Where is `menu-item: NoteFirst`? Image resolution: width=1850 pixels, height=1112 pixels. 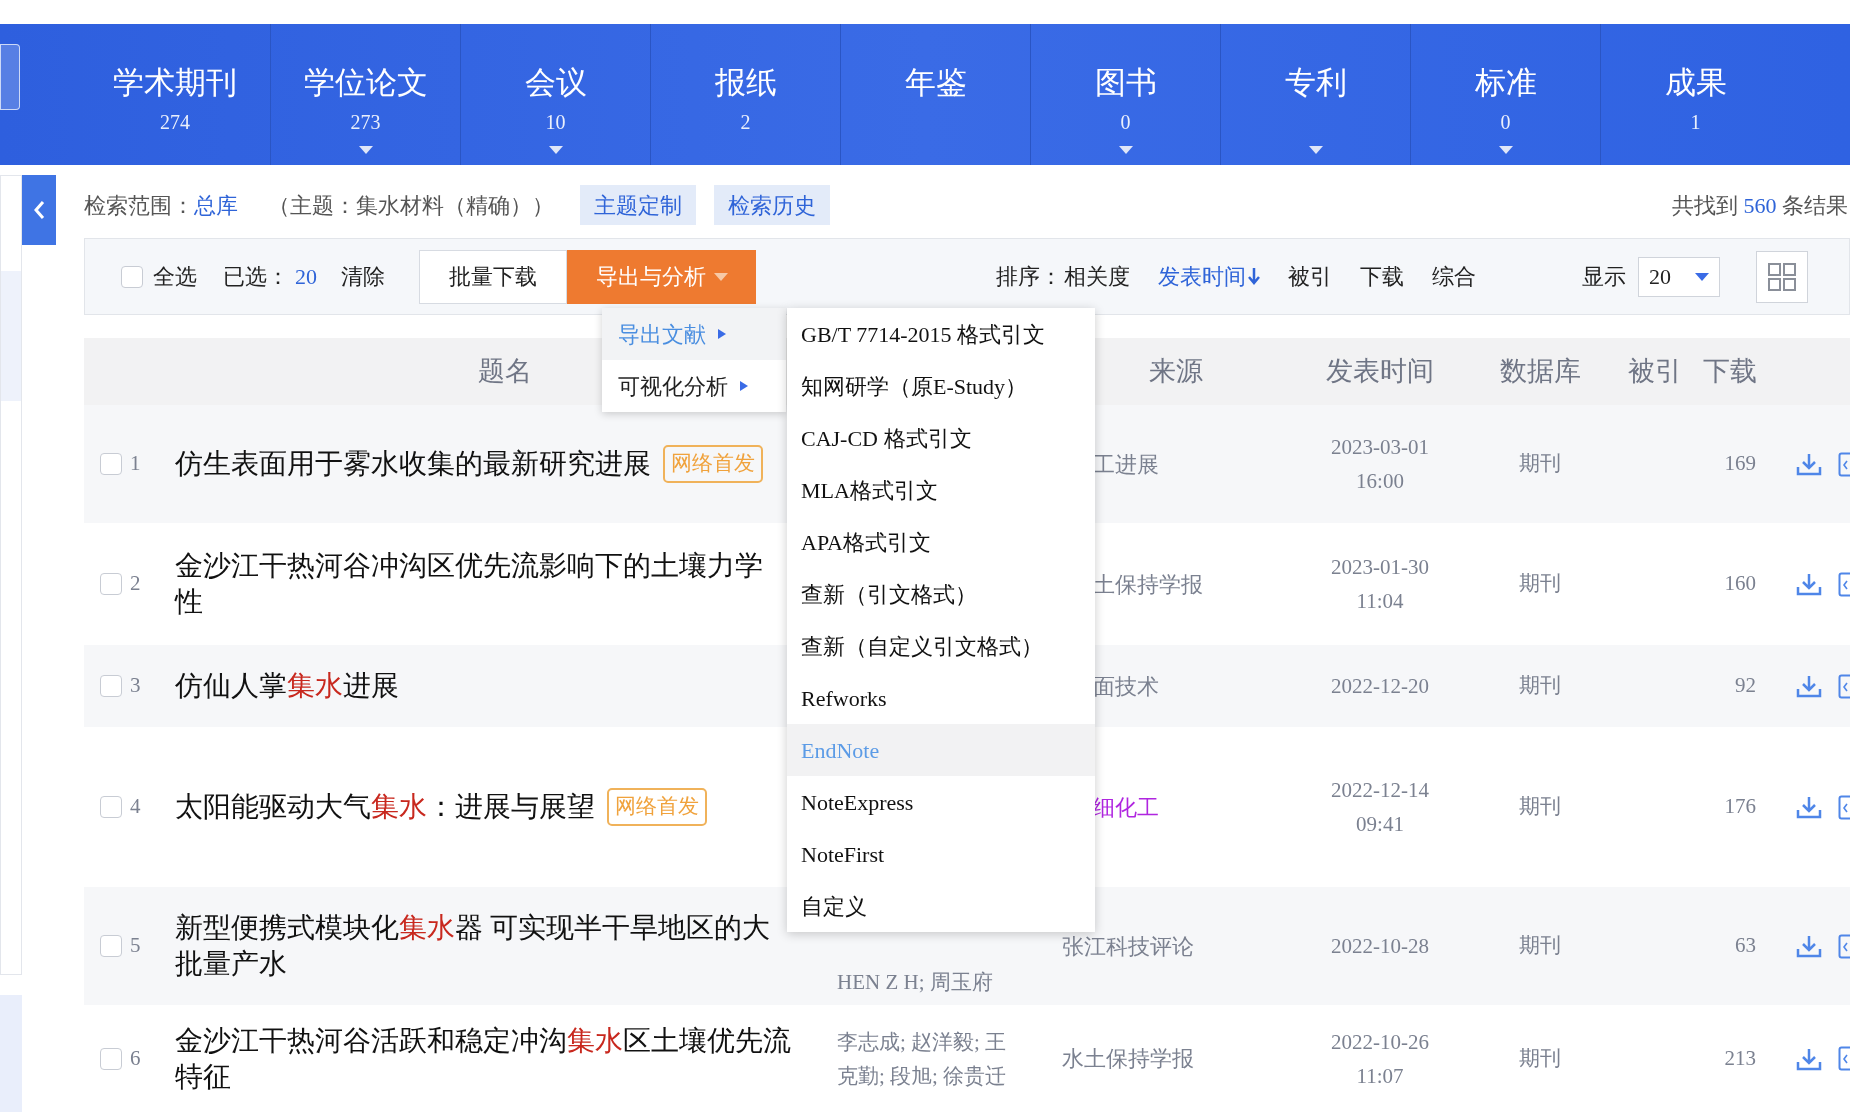 menu-item: NoteFirst is located at coordinates (941, 854).